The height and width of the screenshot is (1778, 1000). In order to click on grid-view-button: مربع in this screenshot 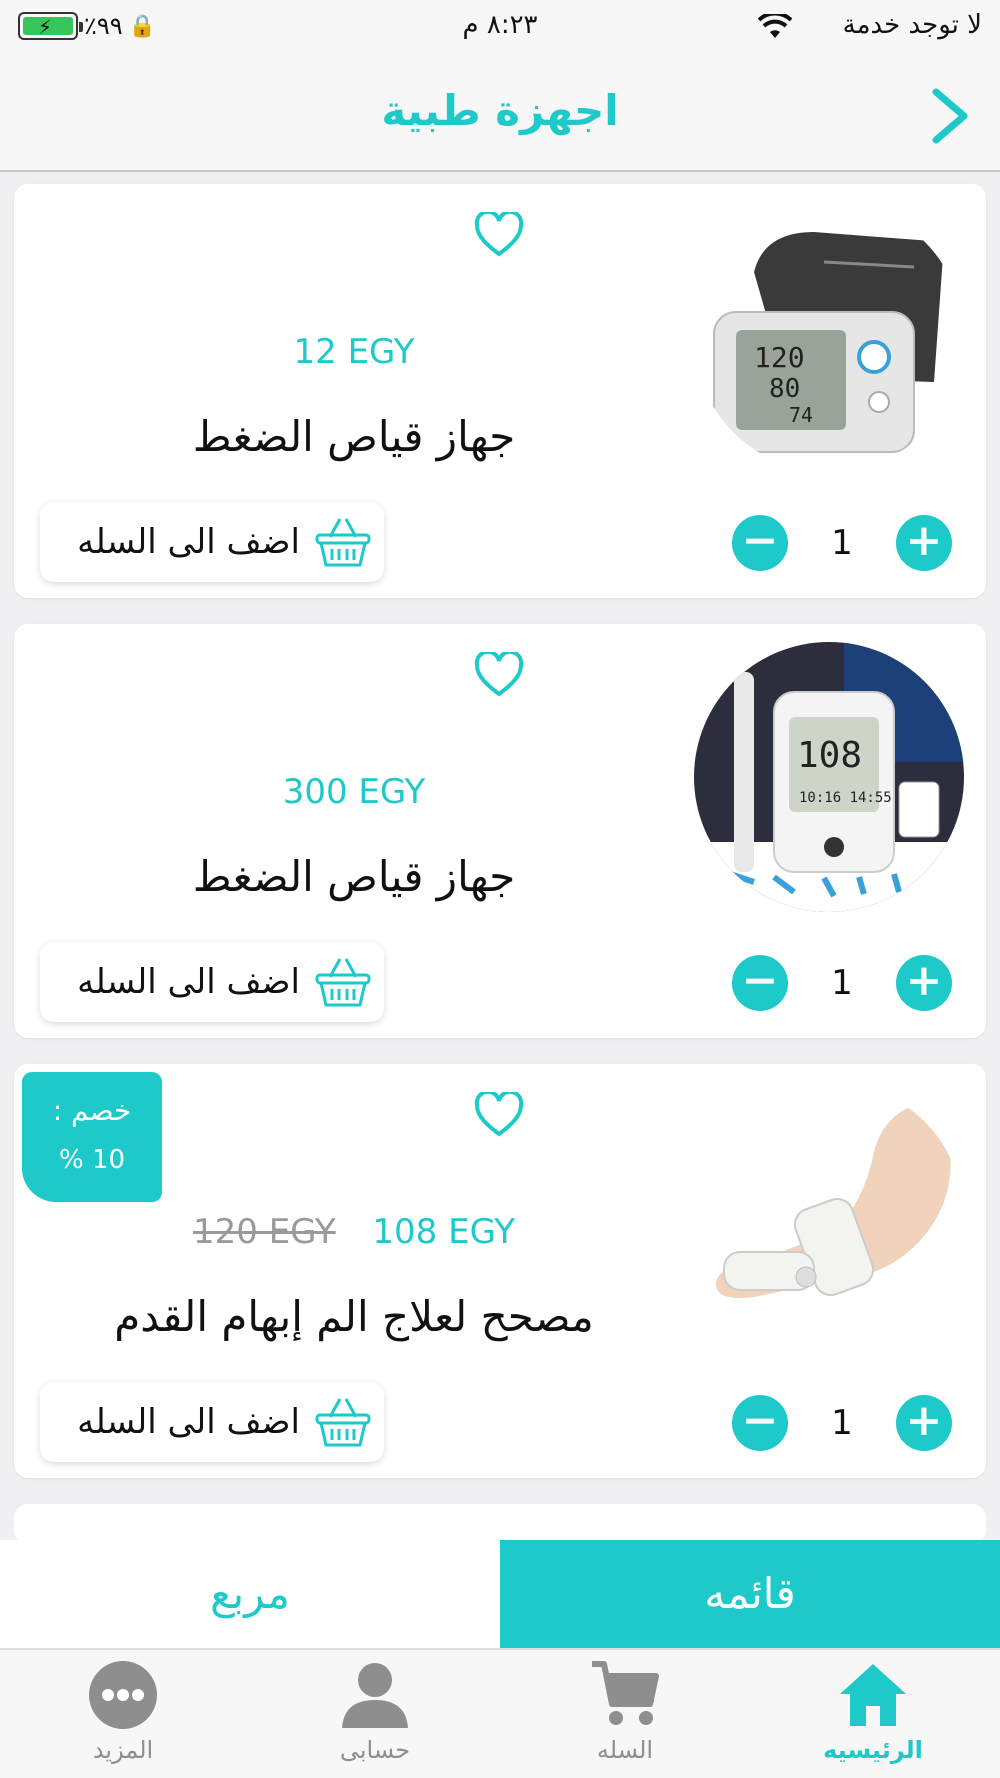, I will do `click(250, 1594)`.